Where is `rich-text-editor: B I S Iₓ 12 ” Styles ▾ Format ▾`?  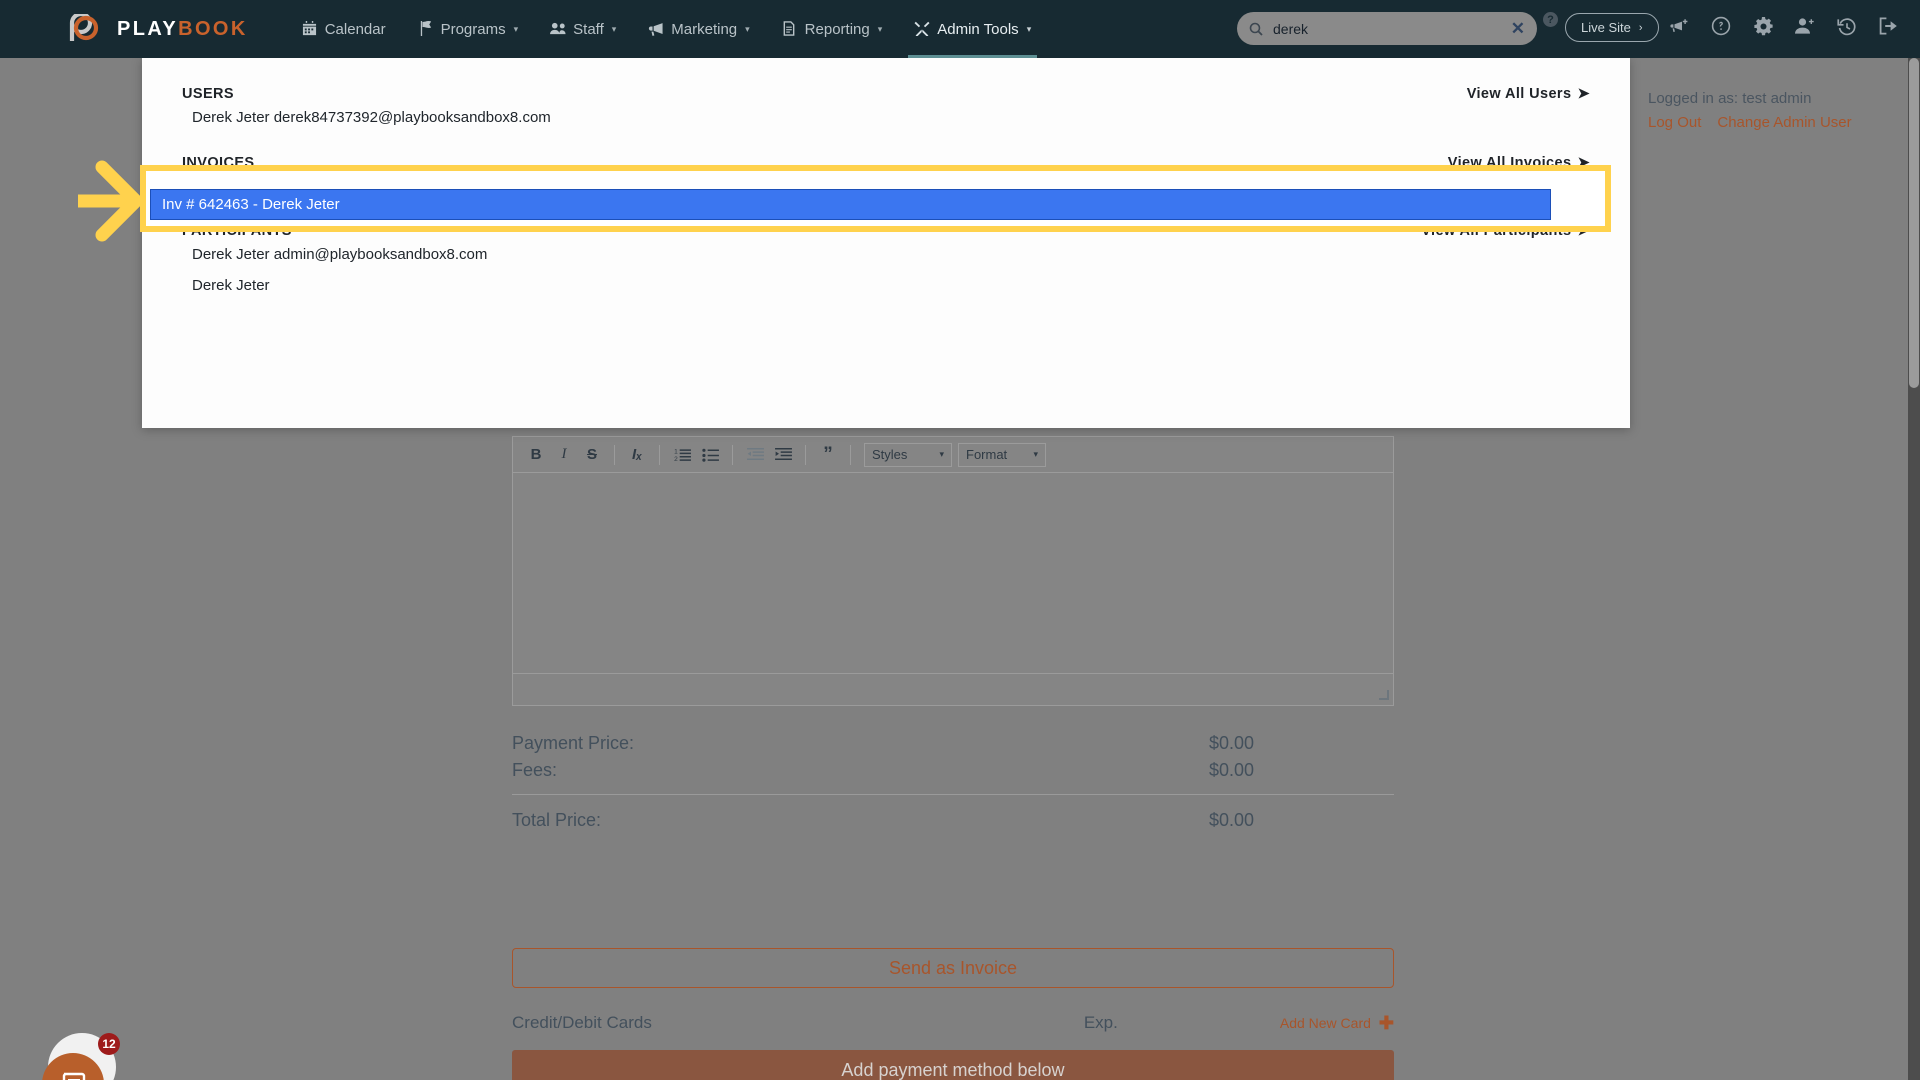 rich-text-editor: B I S Iₓ 12 ” Styles ▾ Format ▾ is located at coordinates (953, 571).